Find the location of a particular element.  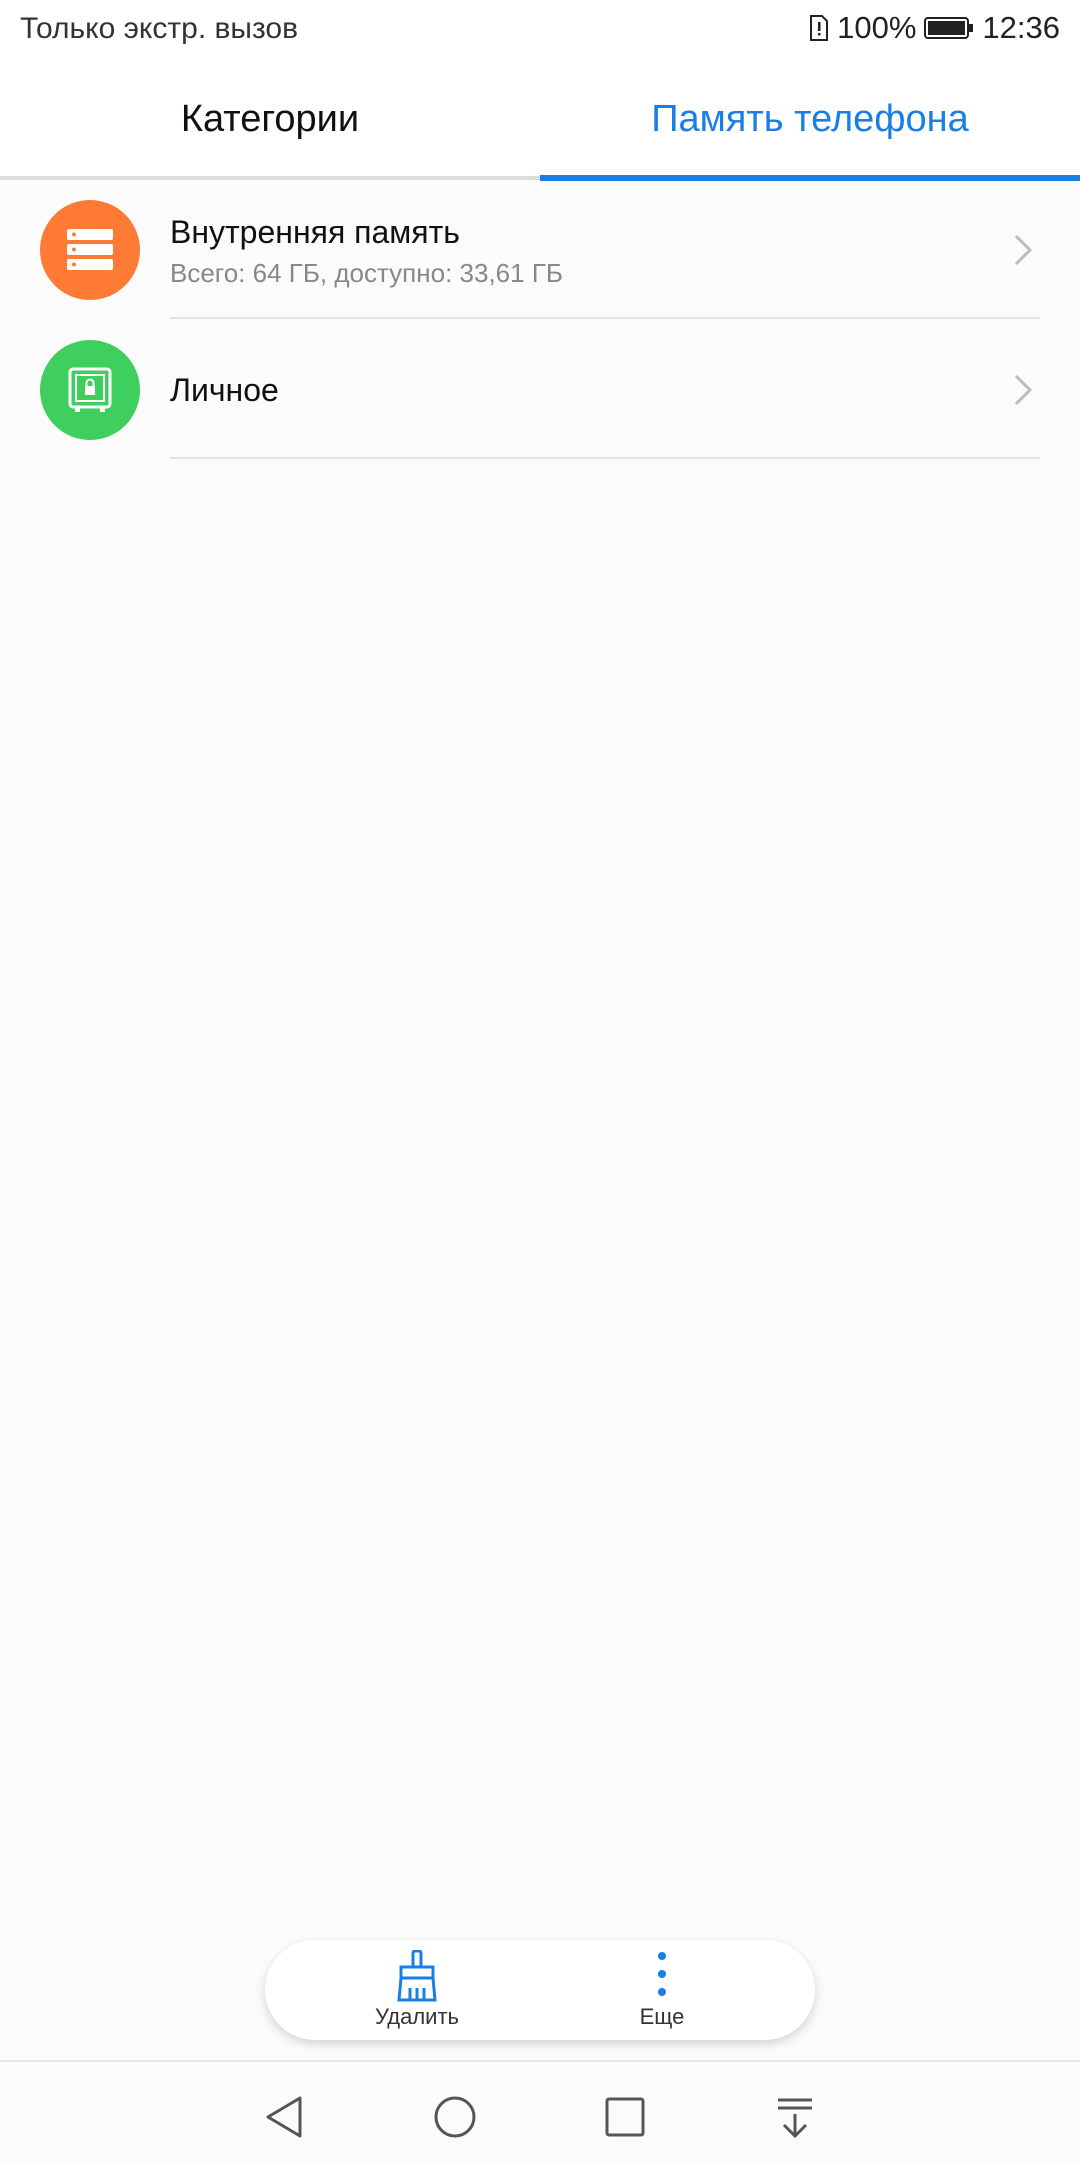

battery-percent: 100% is located at coordinates (877, 27).